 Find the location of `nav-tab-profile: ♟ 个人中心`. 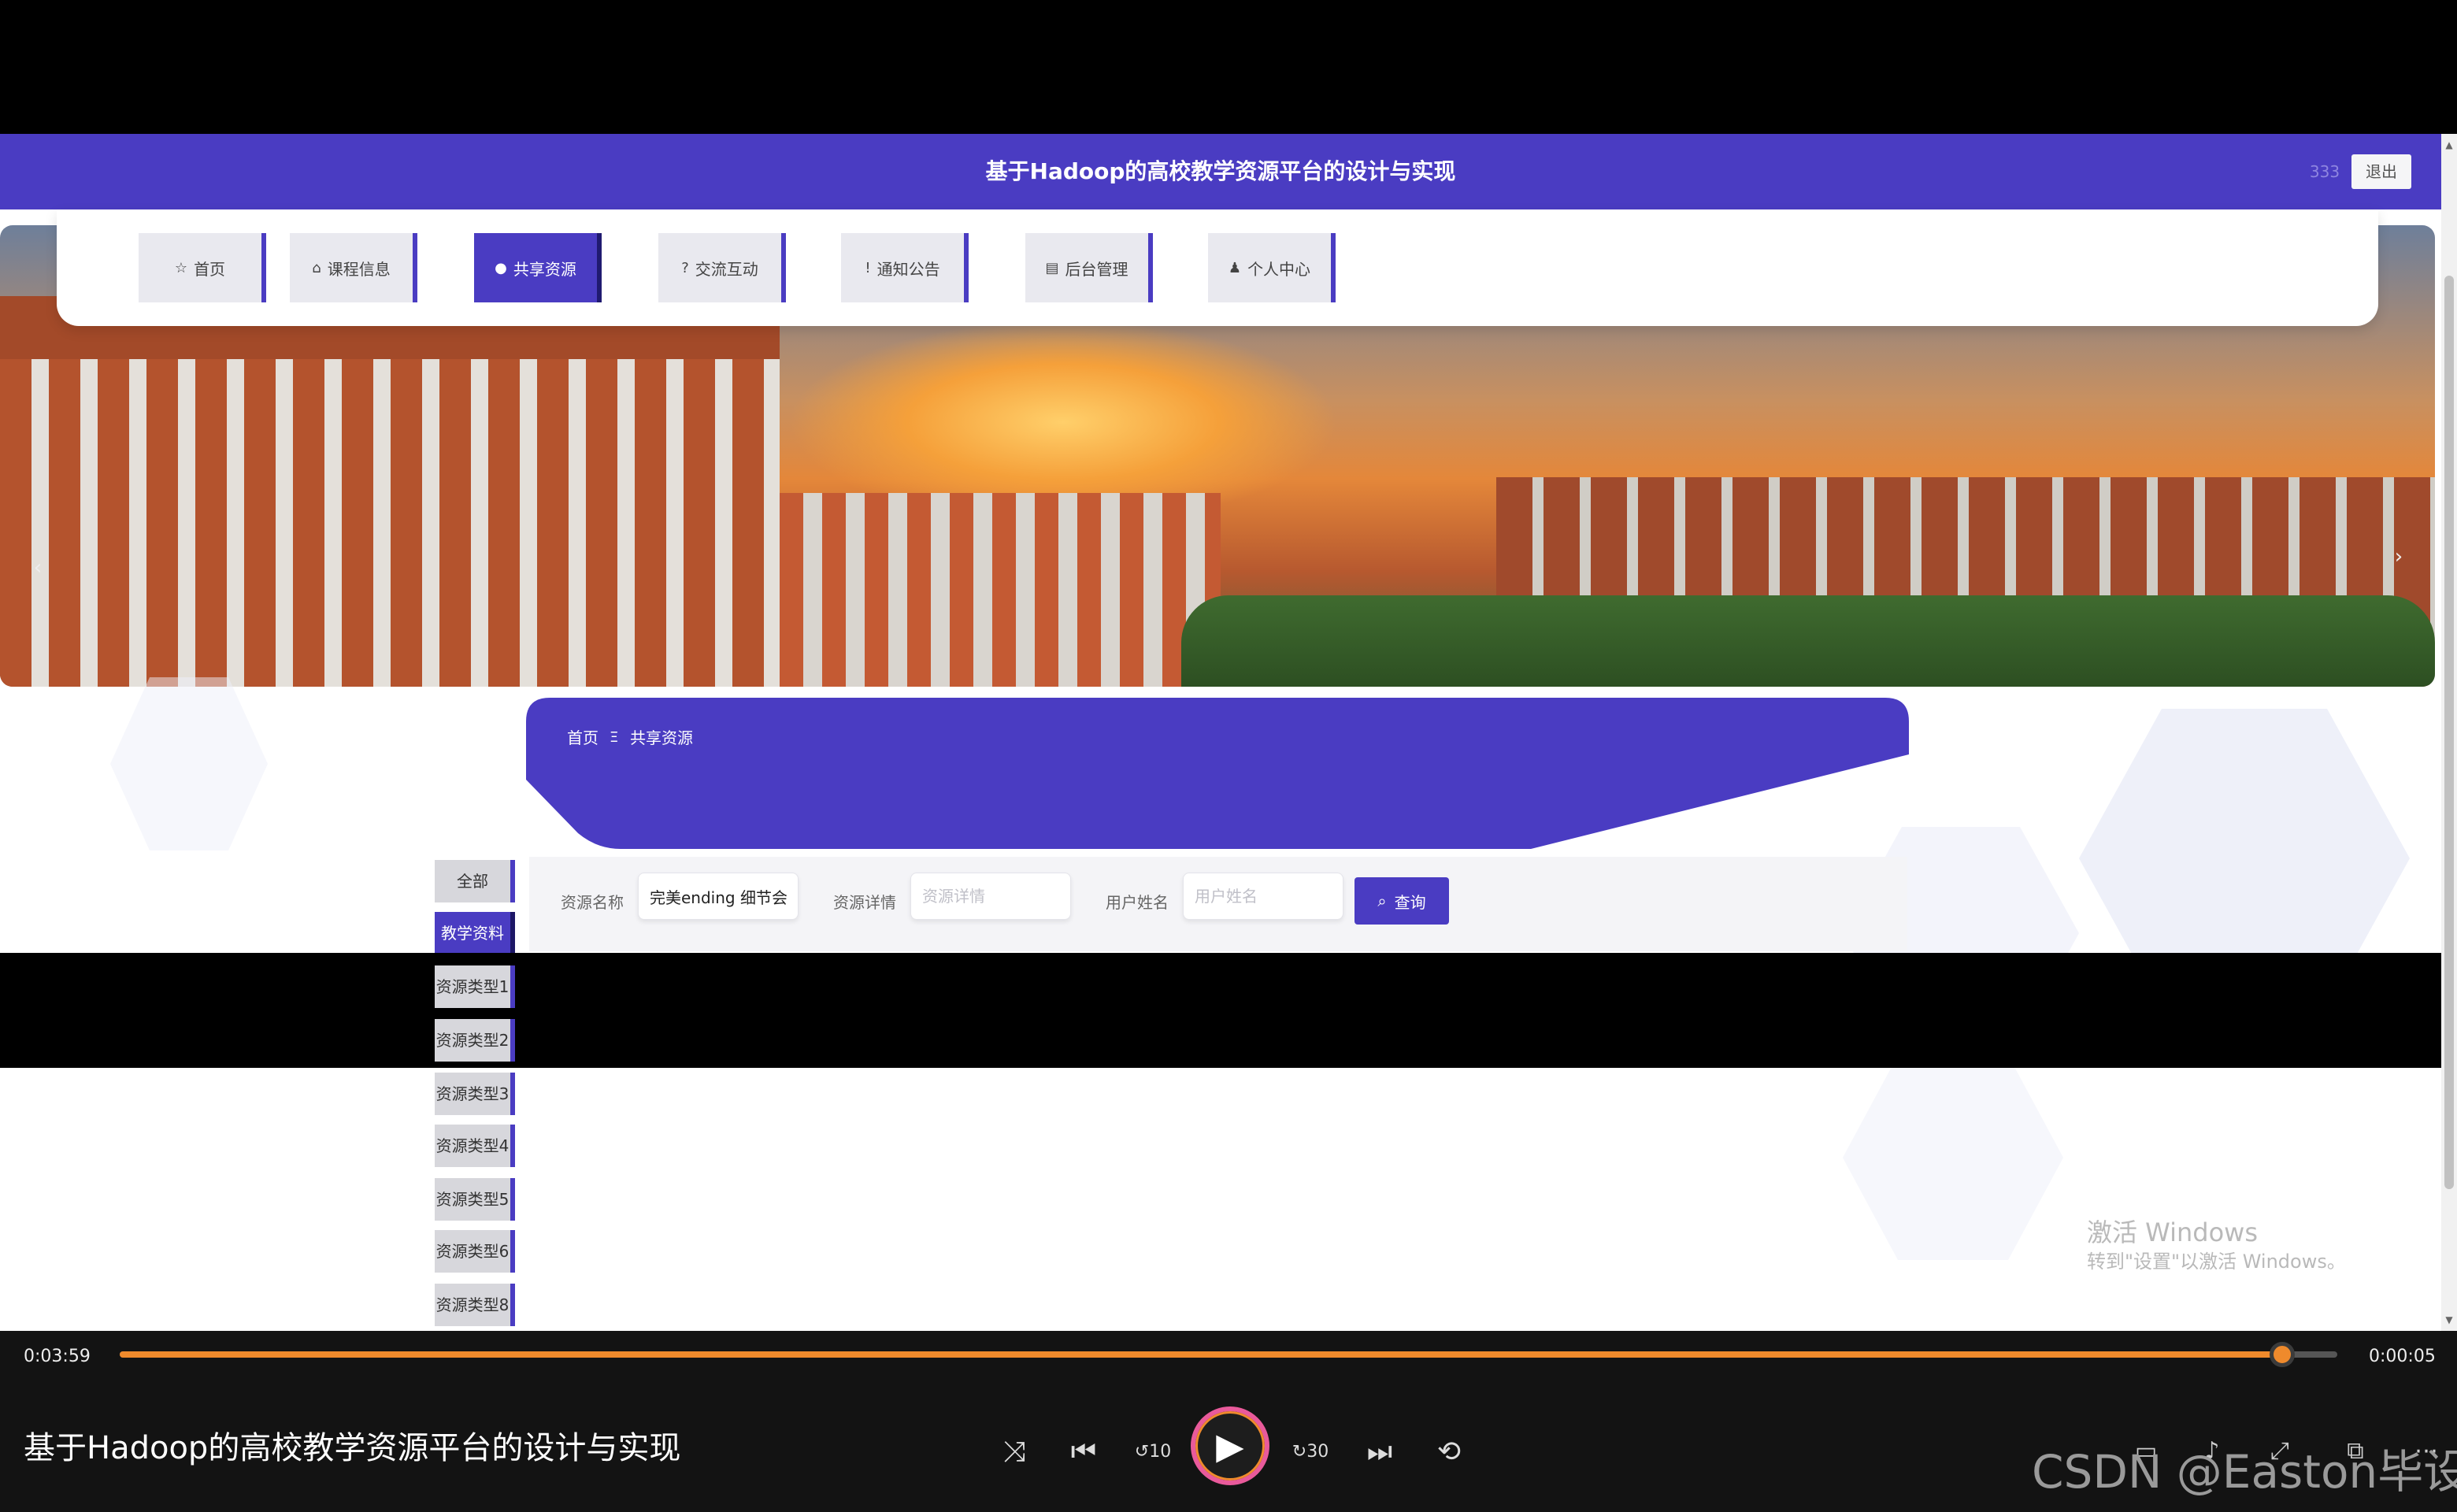

nav-tab-profile: ♟ 个人中心 is located at coordinates (1272, 267).